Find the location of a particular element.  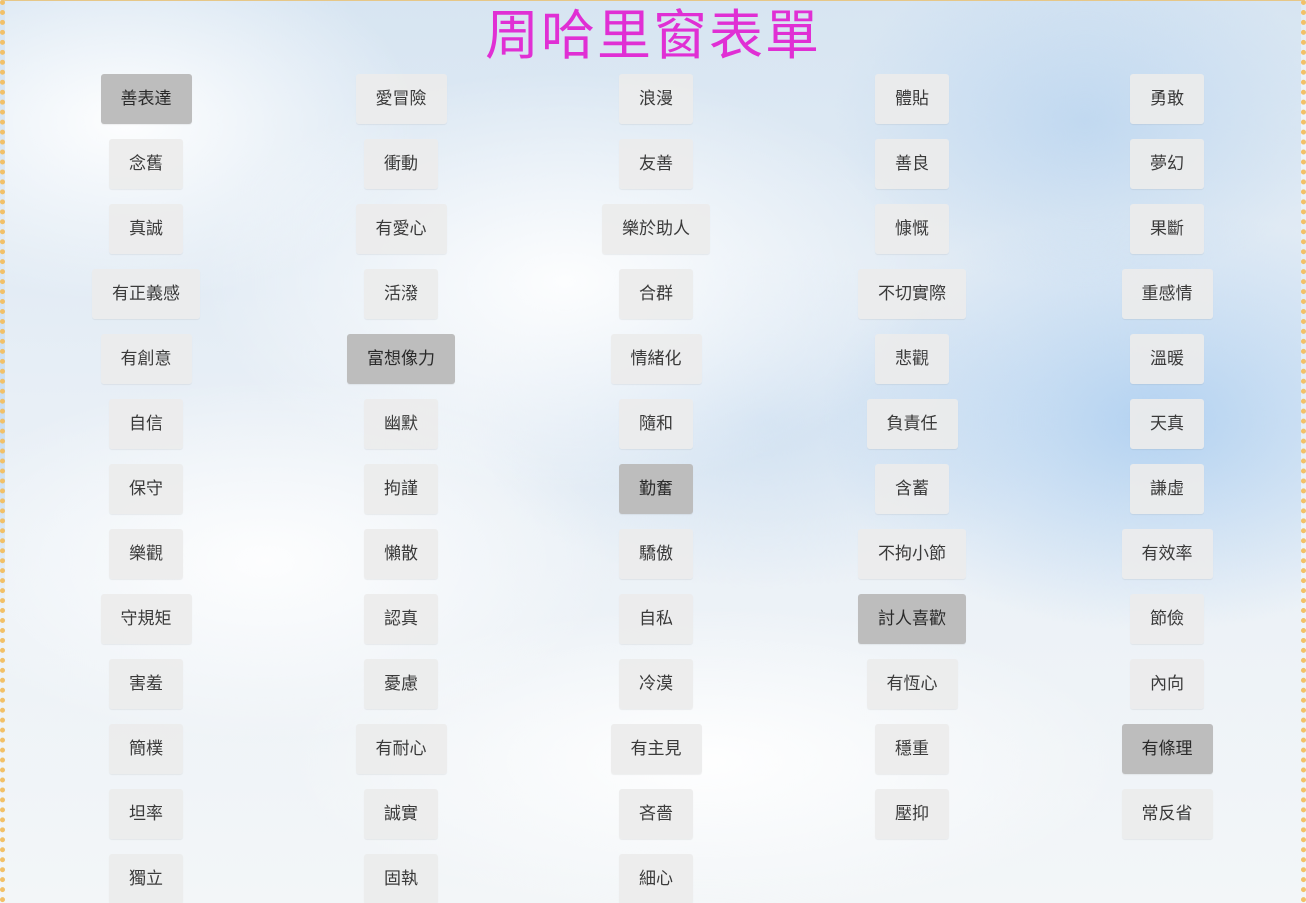

trait-cell: 坦率 is located at coordinates (146, 814).